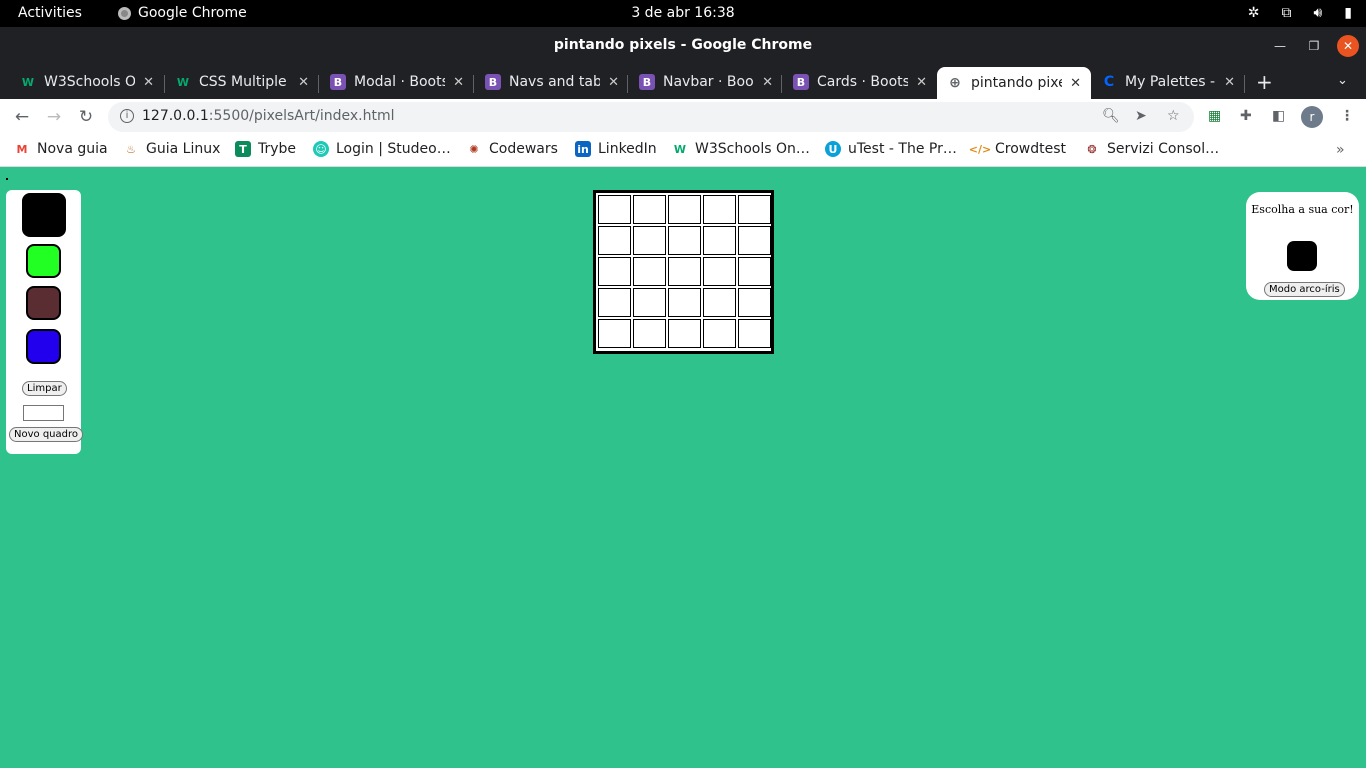  What do you see at coordinates (1317, 13) in the screenshot?
I see `volume-icon: 🔊︎` at bounding box center [1317, 13].